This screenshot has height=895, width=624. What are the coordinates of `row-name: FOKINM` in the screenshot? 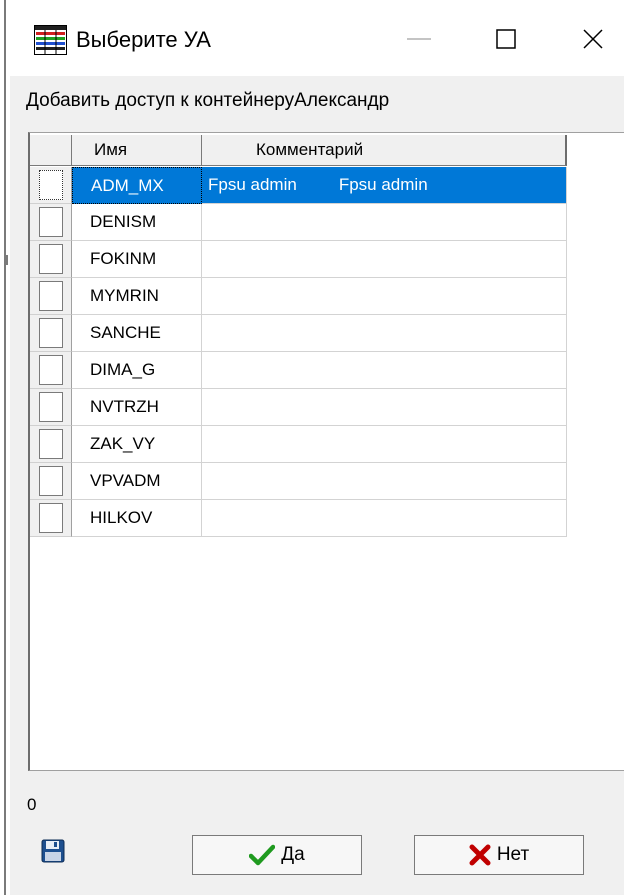 It's located at (137, 259).